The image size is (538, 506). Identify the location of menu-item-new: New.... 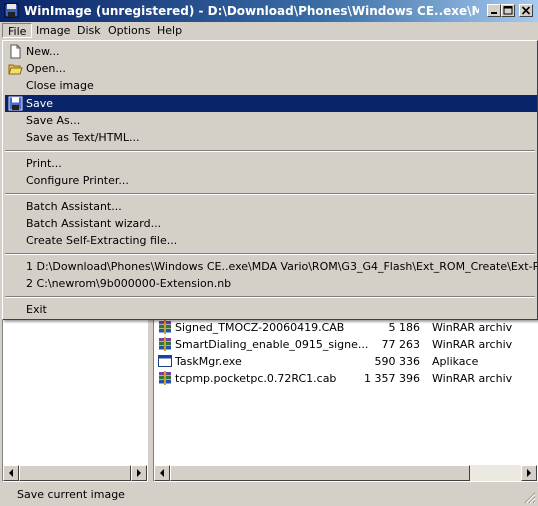
(271, 51).